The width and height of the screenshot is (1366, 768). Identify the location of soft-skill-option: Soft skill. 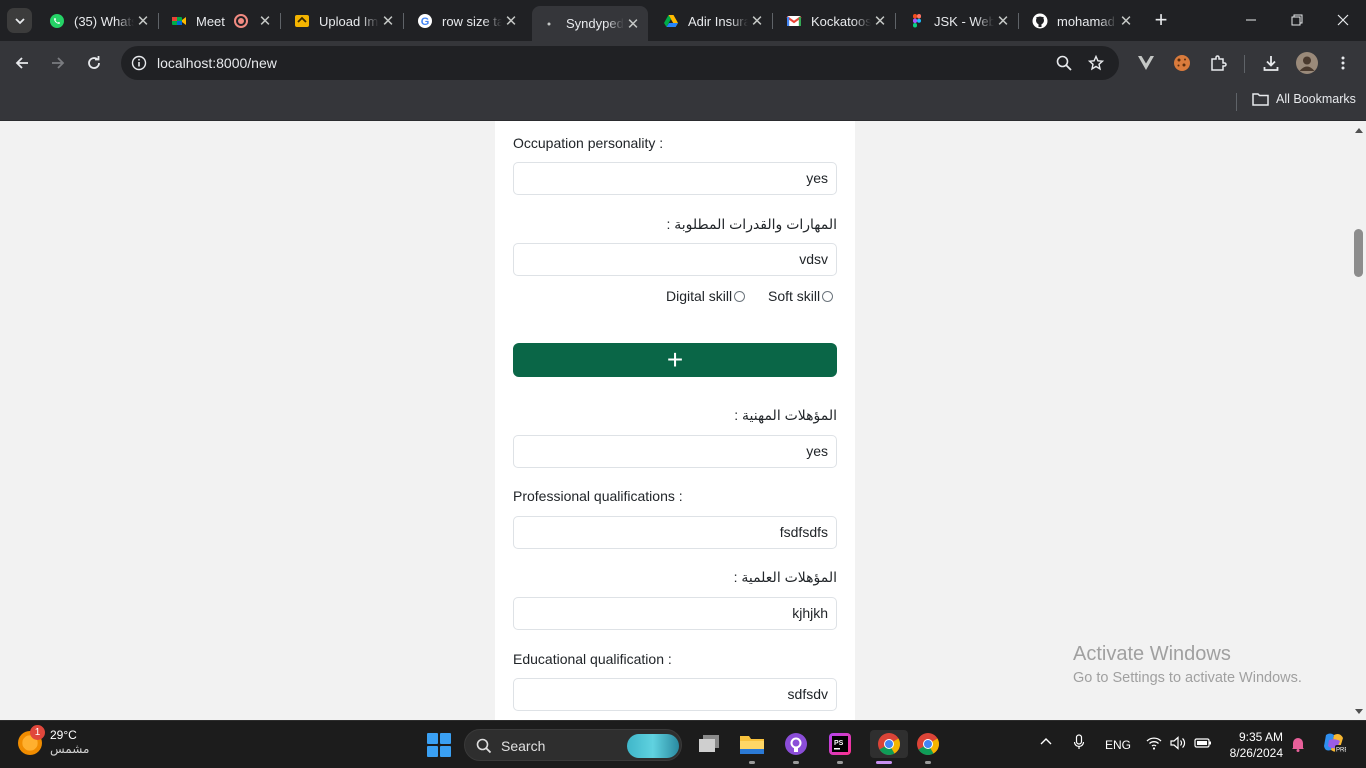
(801, 296).